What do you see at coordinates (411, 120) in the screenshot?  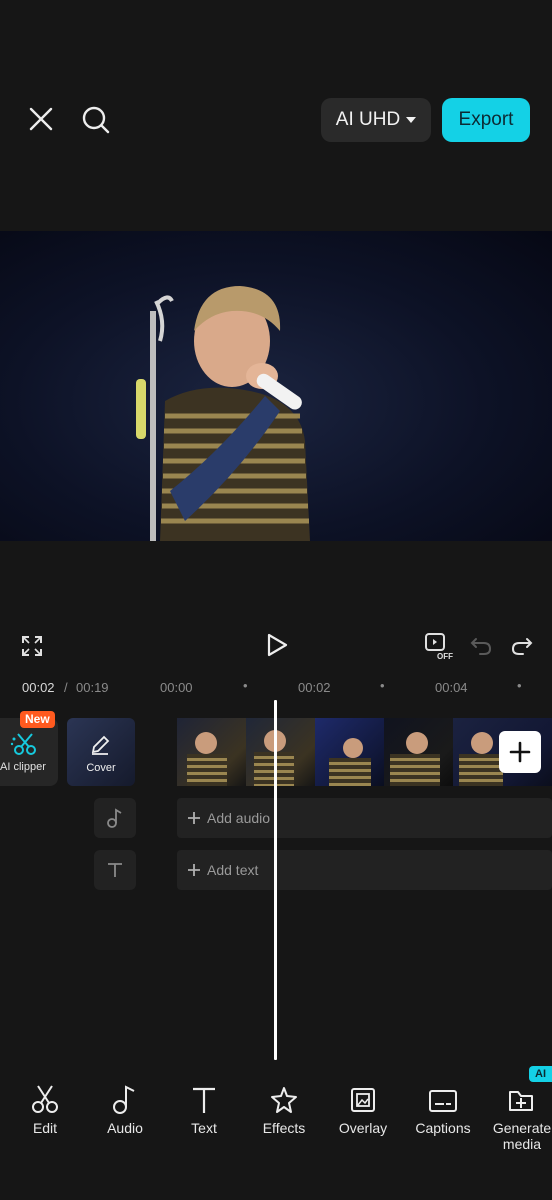 I see `chevron-down-icon` at bounding box center [411, 120].